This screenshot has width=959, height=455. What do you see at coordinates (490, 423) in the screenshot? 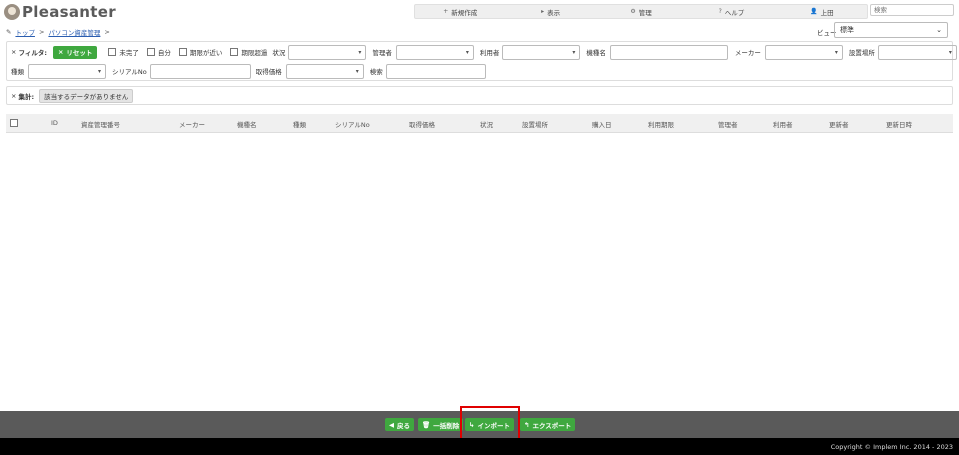
I see `import-highlight-box` at bounding box center [490, 423].